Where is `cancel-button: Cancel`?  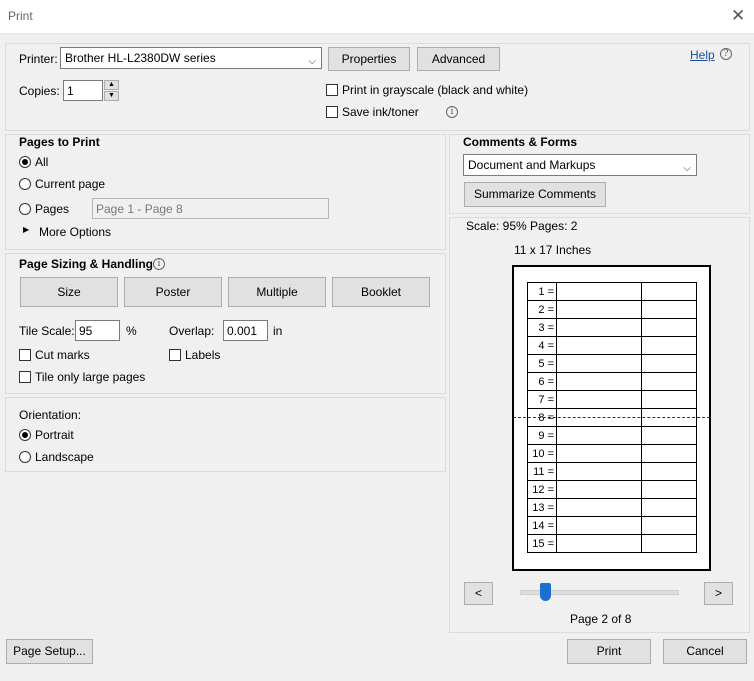 cancel-button: Cancel is located at coordinates (705, 651).